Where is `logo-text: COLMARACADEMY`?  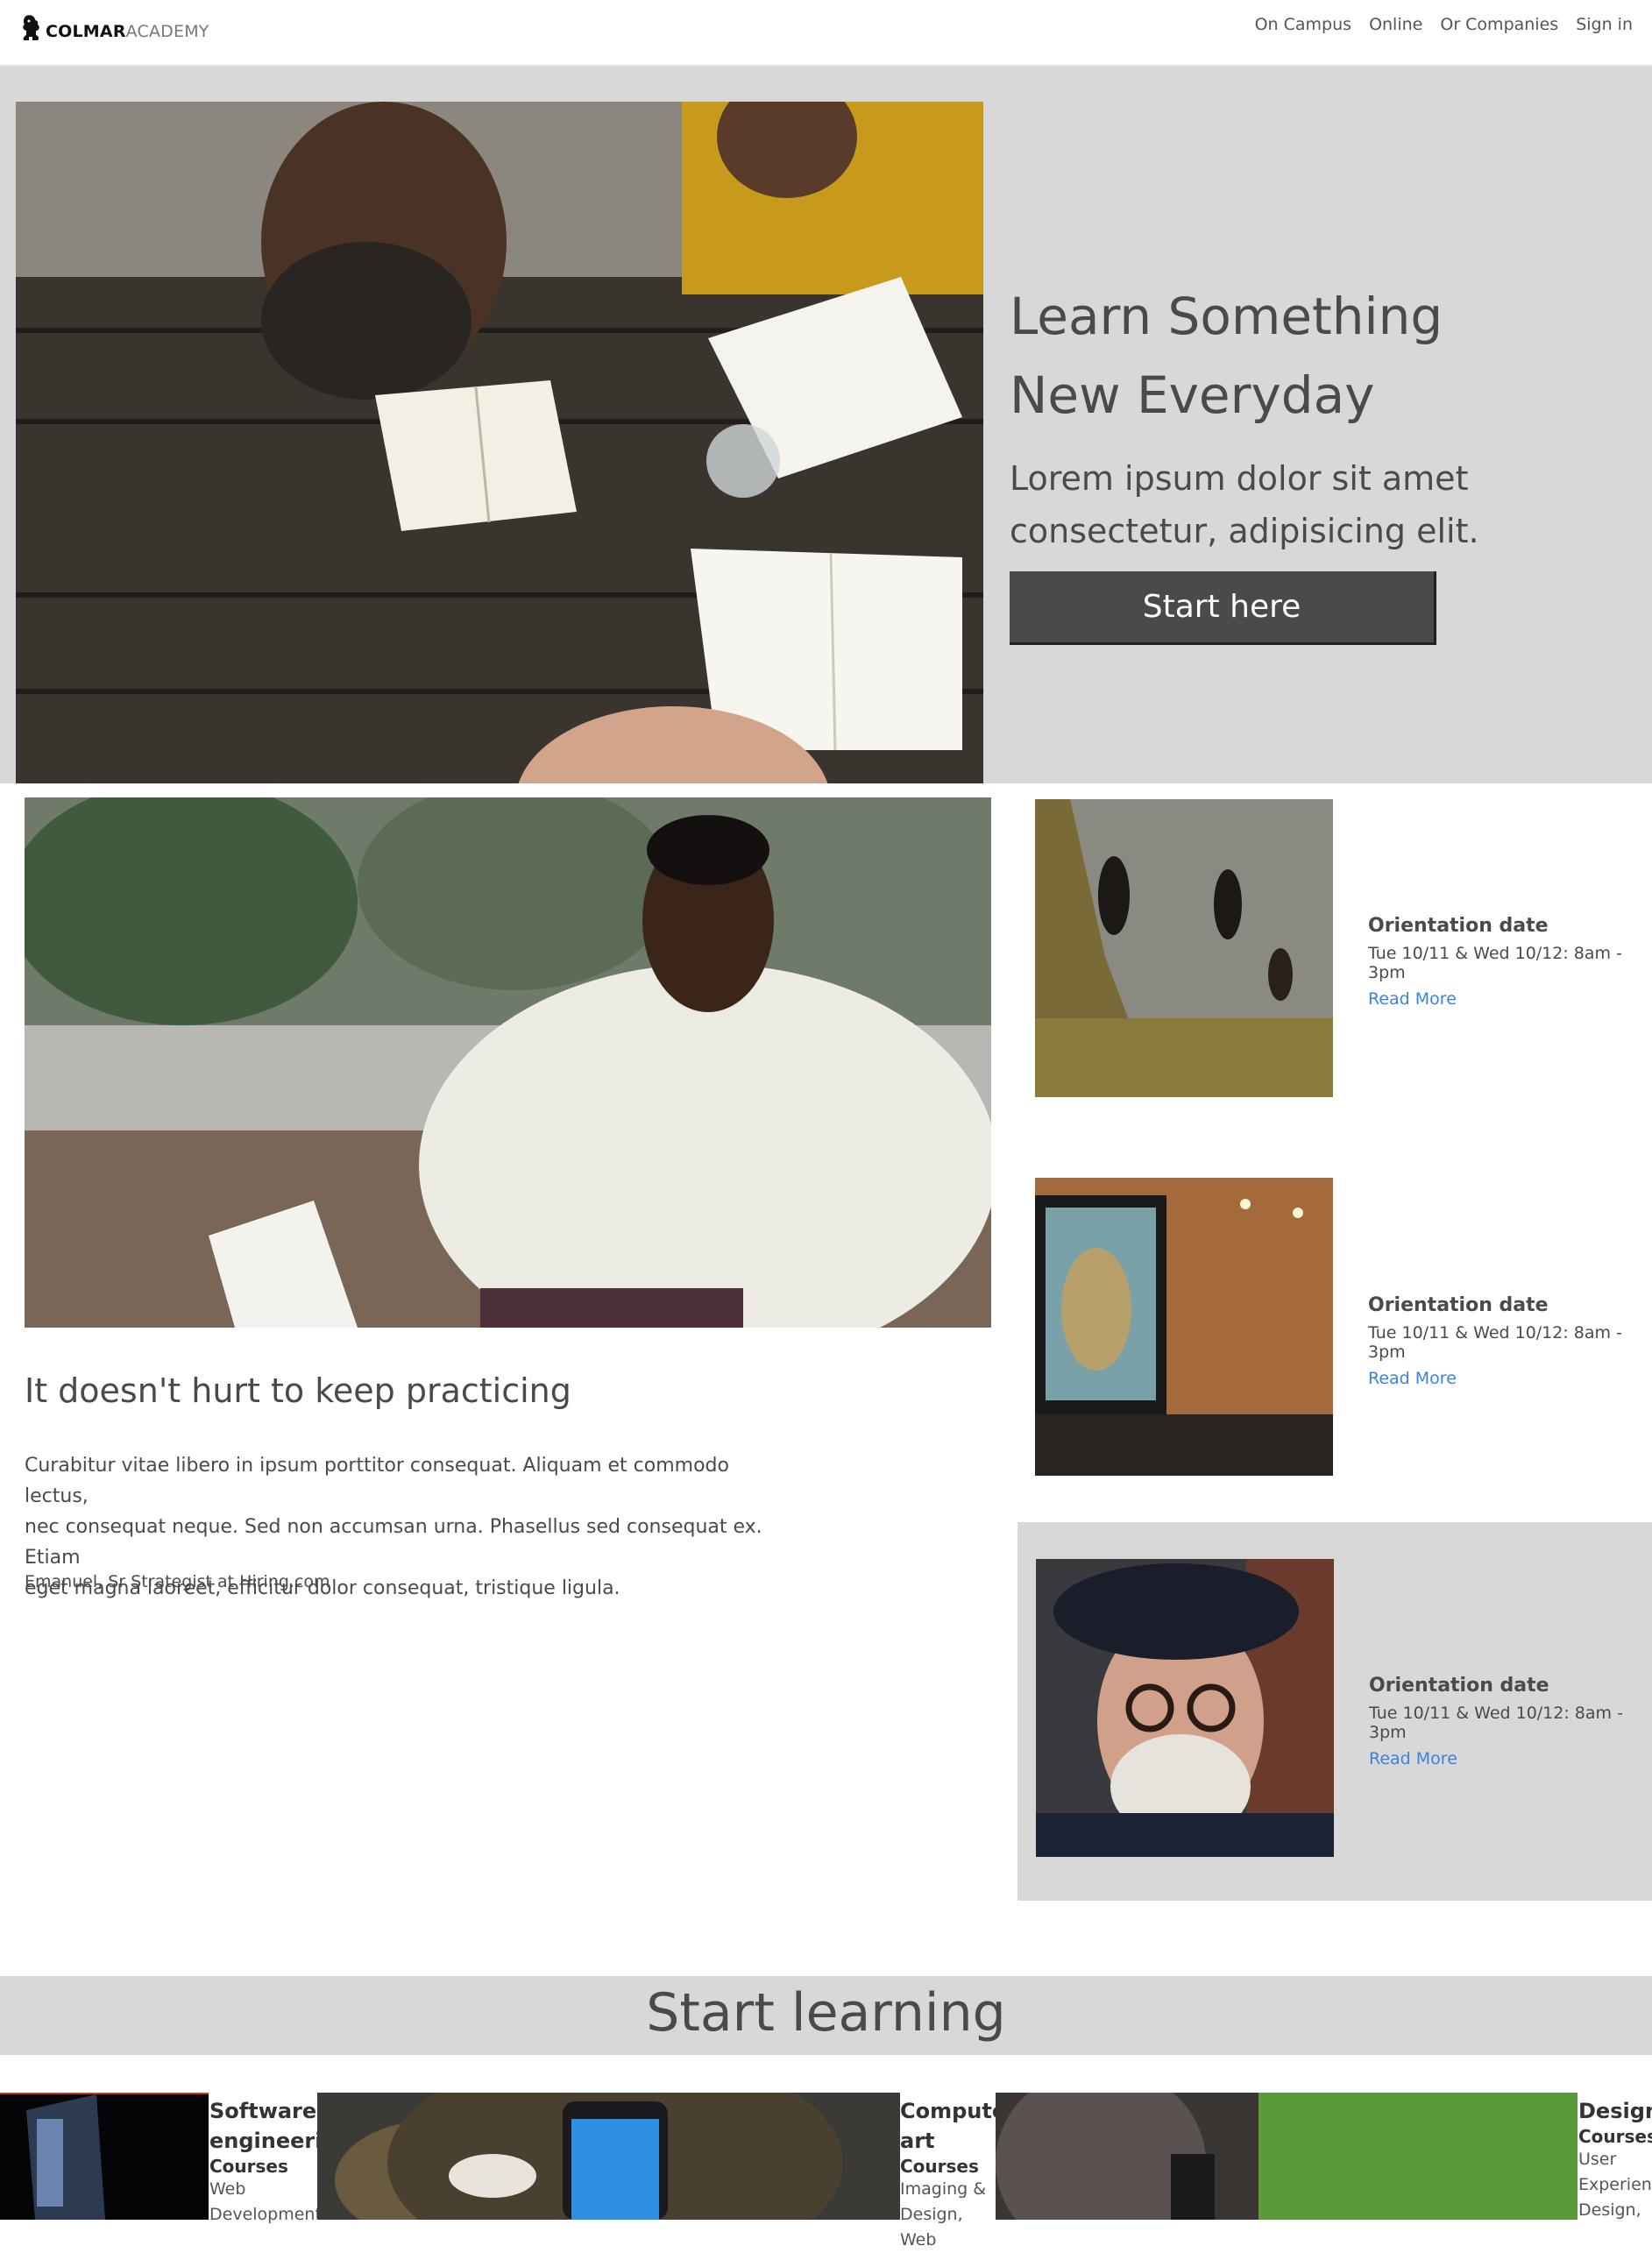 logo-text: COLMARACADEMY is located at coordinates (127, 32).